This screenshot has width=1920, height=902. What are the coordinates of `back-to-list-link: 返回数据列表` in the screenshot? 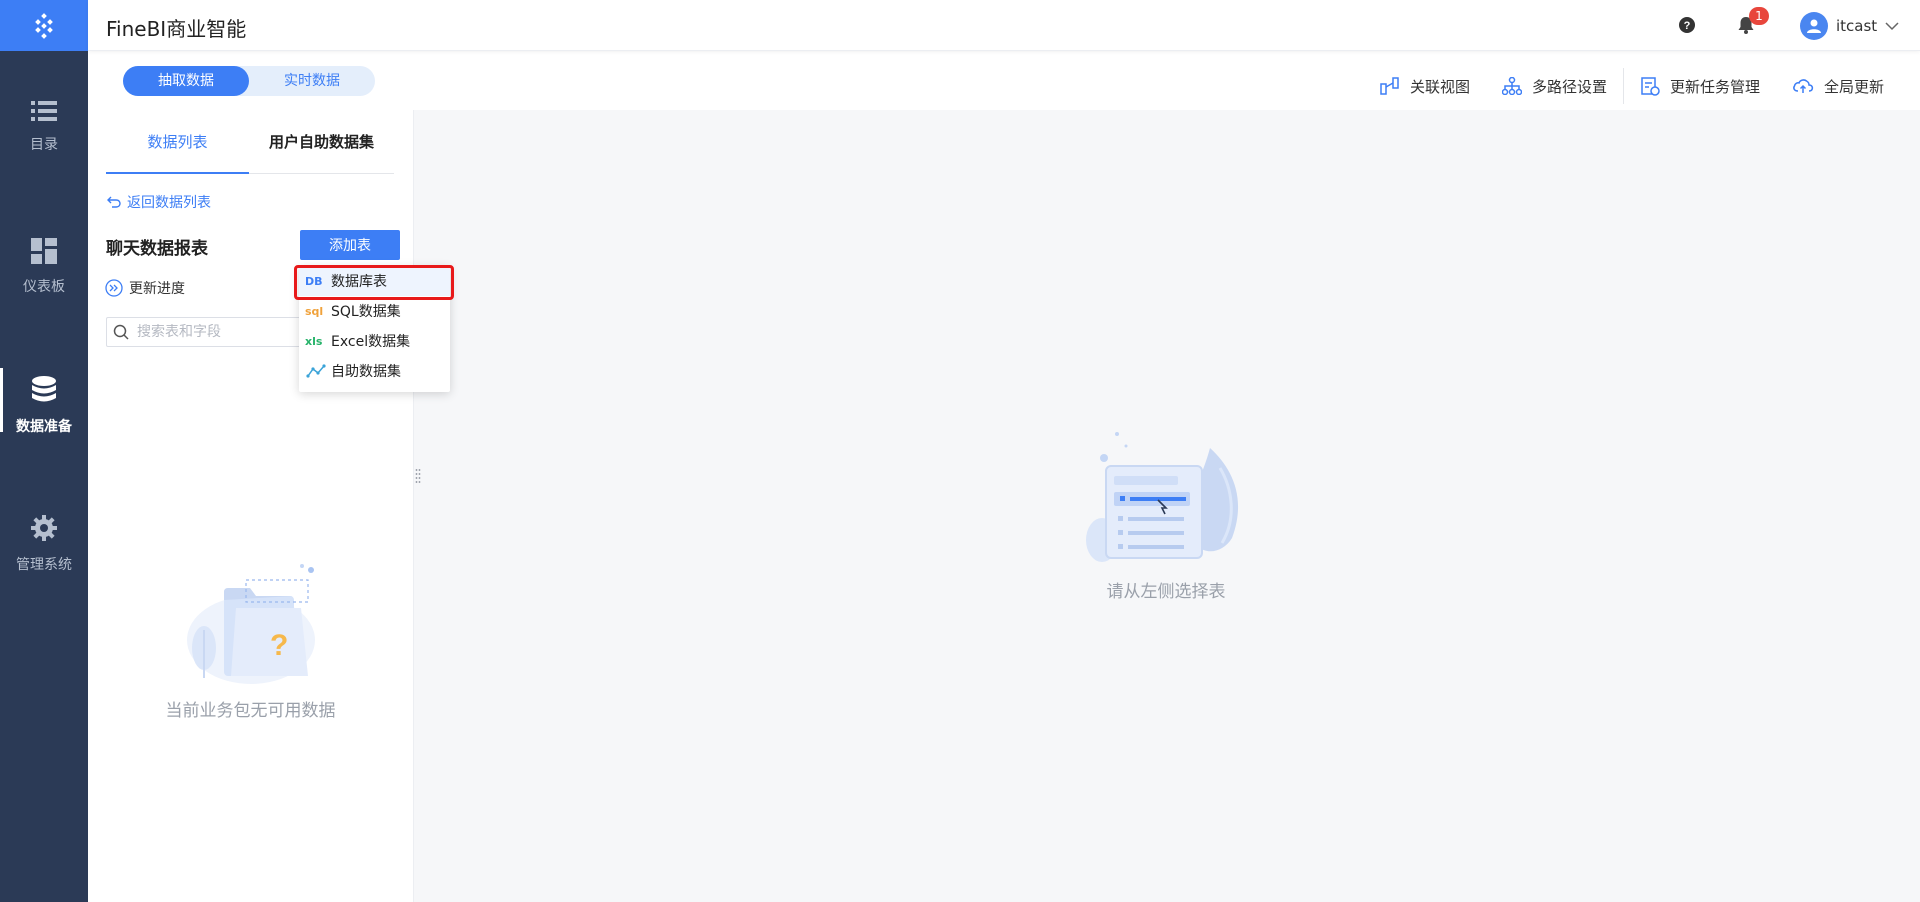 It's located at (159, 202).